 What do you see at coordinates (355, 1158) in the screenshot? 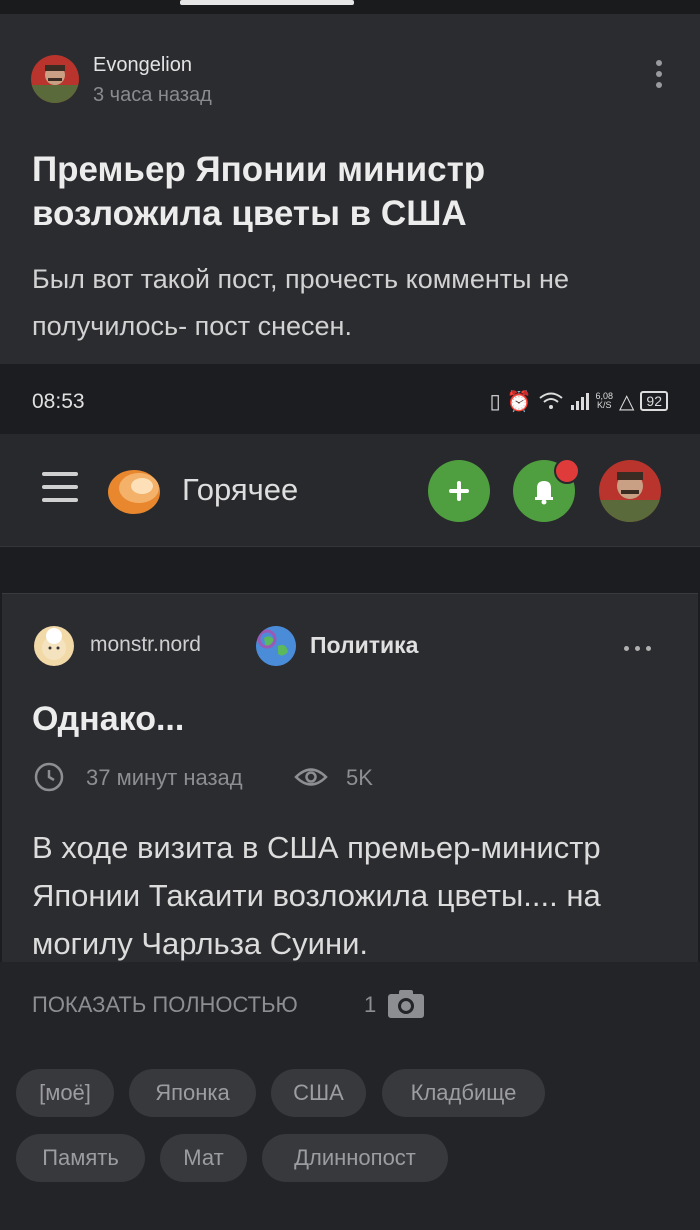
I see `tag-longpost: Длиннопост` at bounding box center [355, 1158].